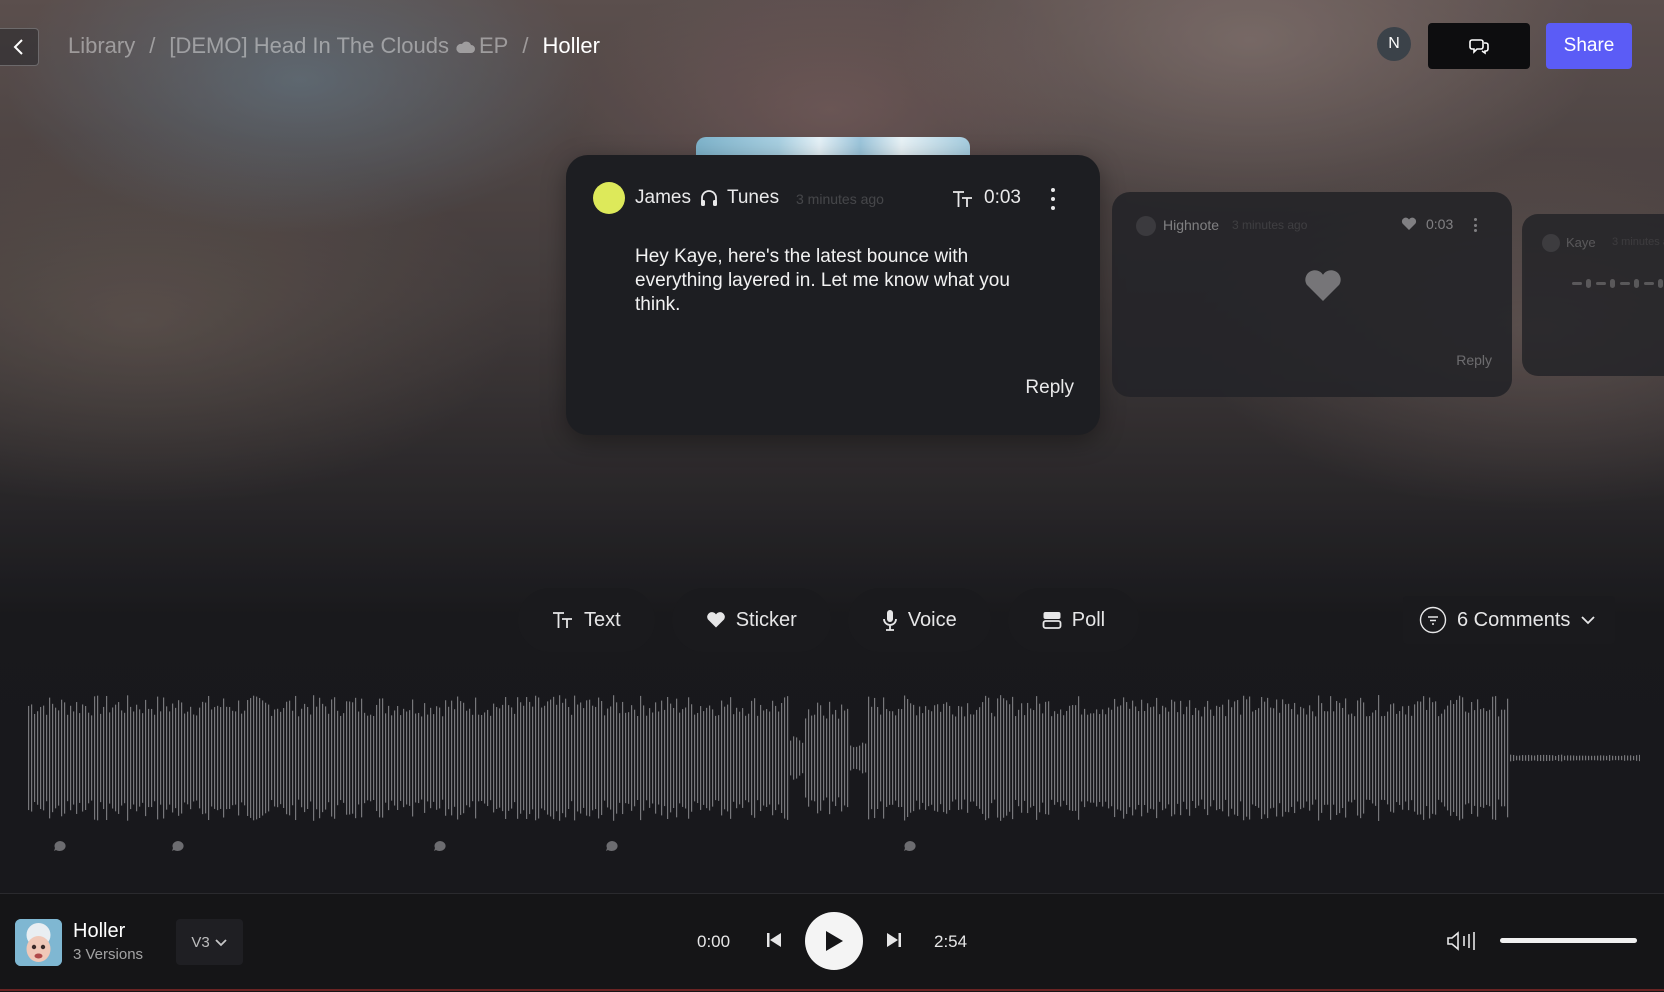 This screenshot has height=992, width=1664. I want to click on sticker-comment-button: Sticker, so click(751, 620).